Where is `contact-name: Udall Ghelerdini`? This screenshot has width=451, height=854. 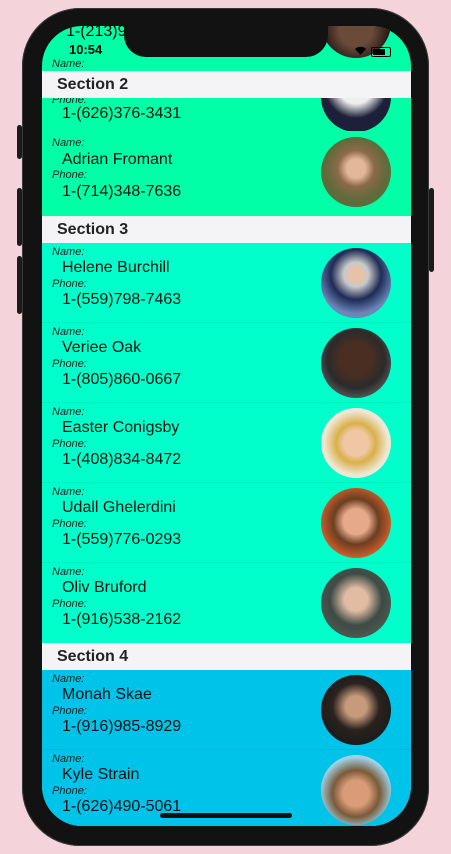 contact-name: Udall Ghelerdini is located at coordinates (119, 507).